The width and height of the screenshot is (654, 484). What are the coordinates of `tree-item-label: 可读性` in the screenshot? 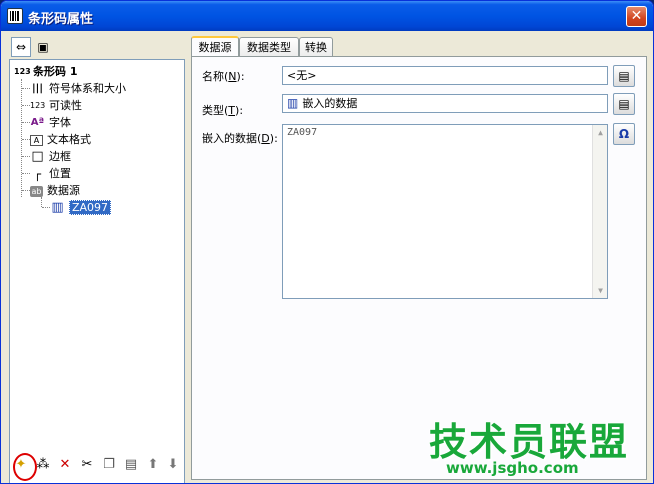 It's located at (65, 105).